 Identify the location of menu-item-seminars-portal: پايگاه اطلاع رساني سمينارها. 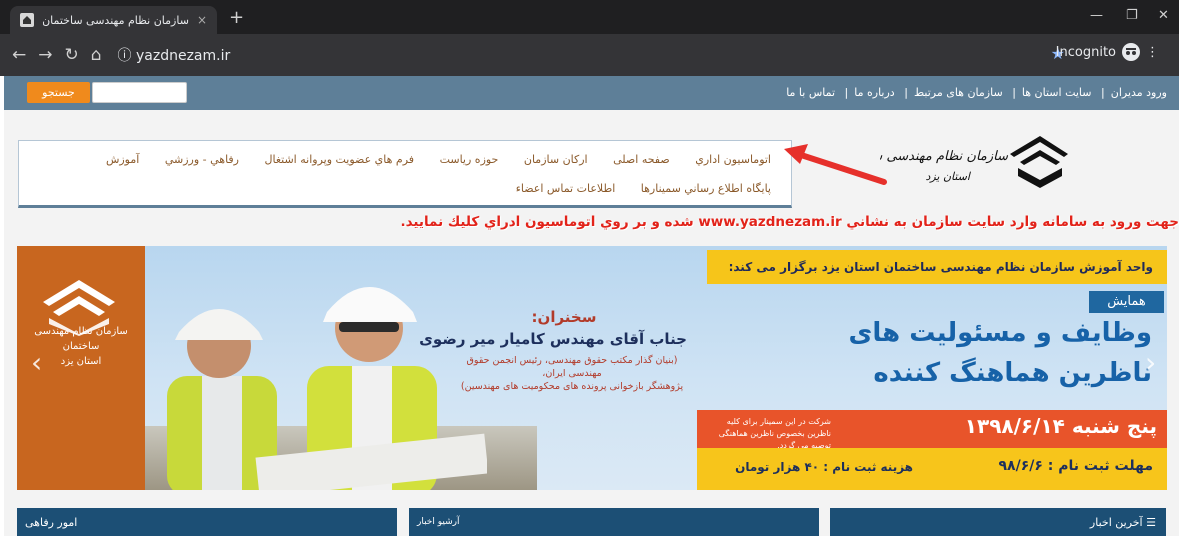
(706, 188).